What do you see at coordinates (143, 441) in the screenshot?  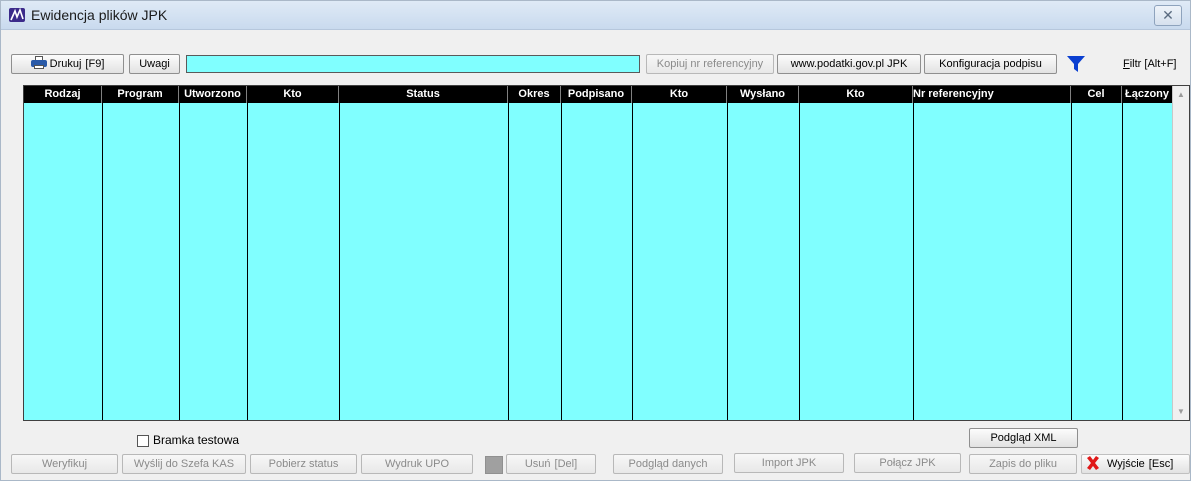 I see `test-gateway-checkbox` at bounding box center [143, 441].